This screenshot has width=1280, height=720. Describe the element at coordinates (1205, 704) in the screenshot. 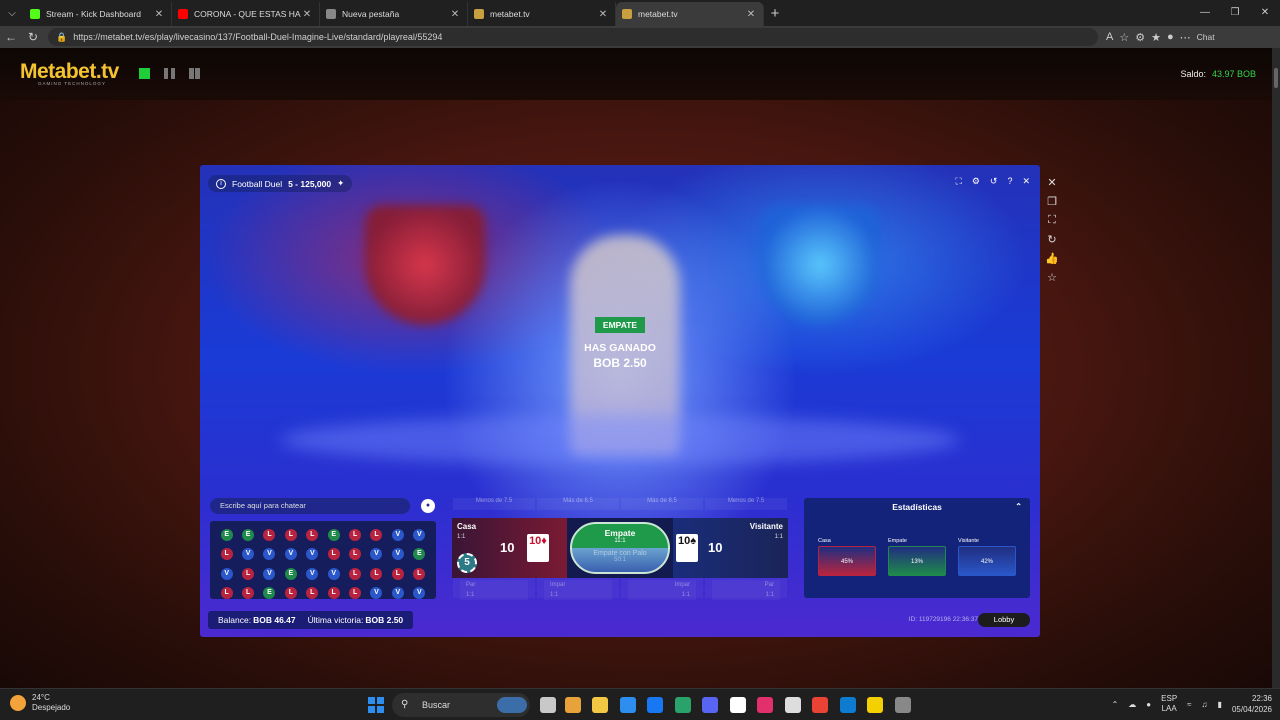

I see `volume-icon: ♫` at that location.